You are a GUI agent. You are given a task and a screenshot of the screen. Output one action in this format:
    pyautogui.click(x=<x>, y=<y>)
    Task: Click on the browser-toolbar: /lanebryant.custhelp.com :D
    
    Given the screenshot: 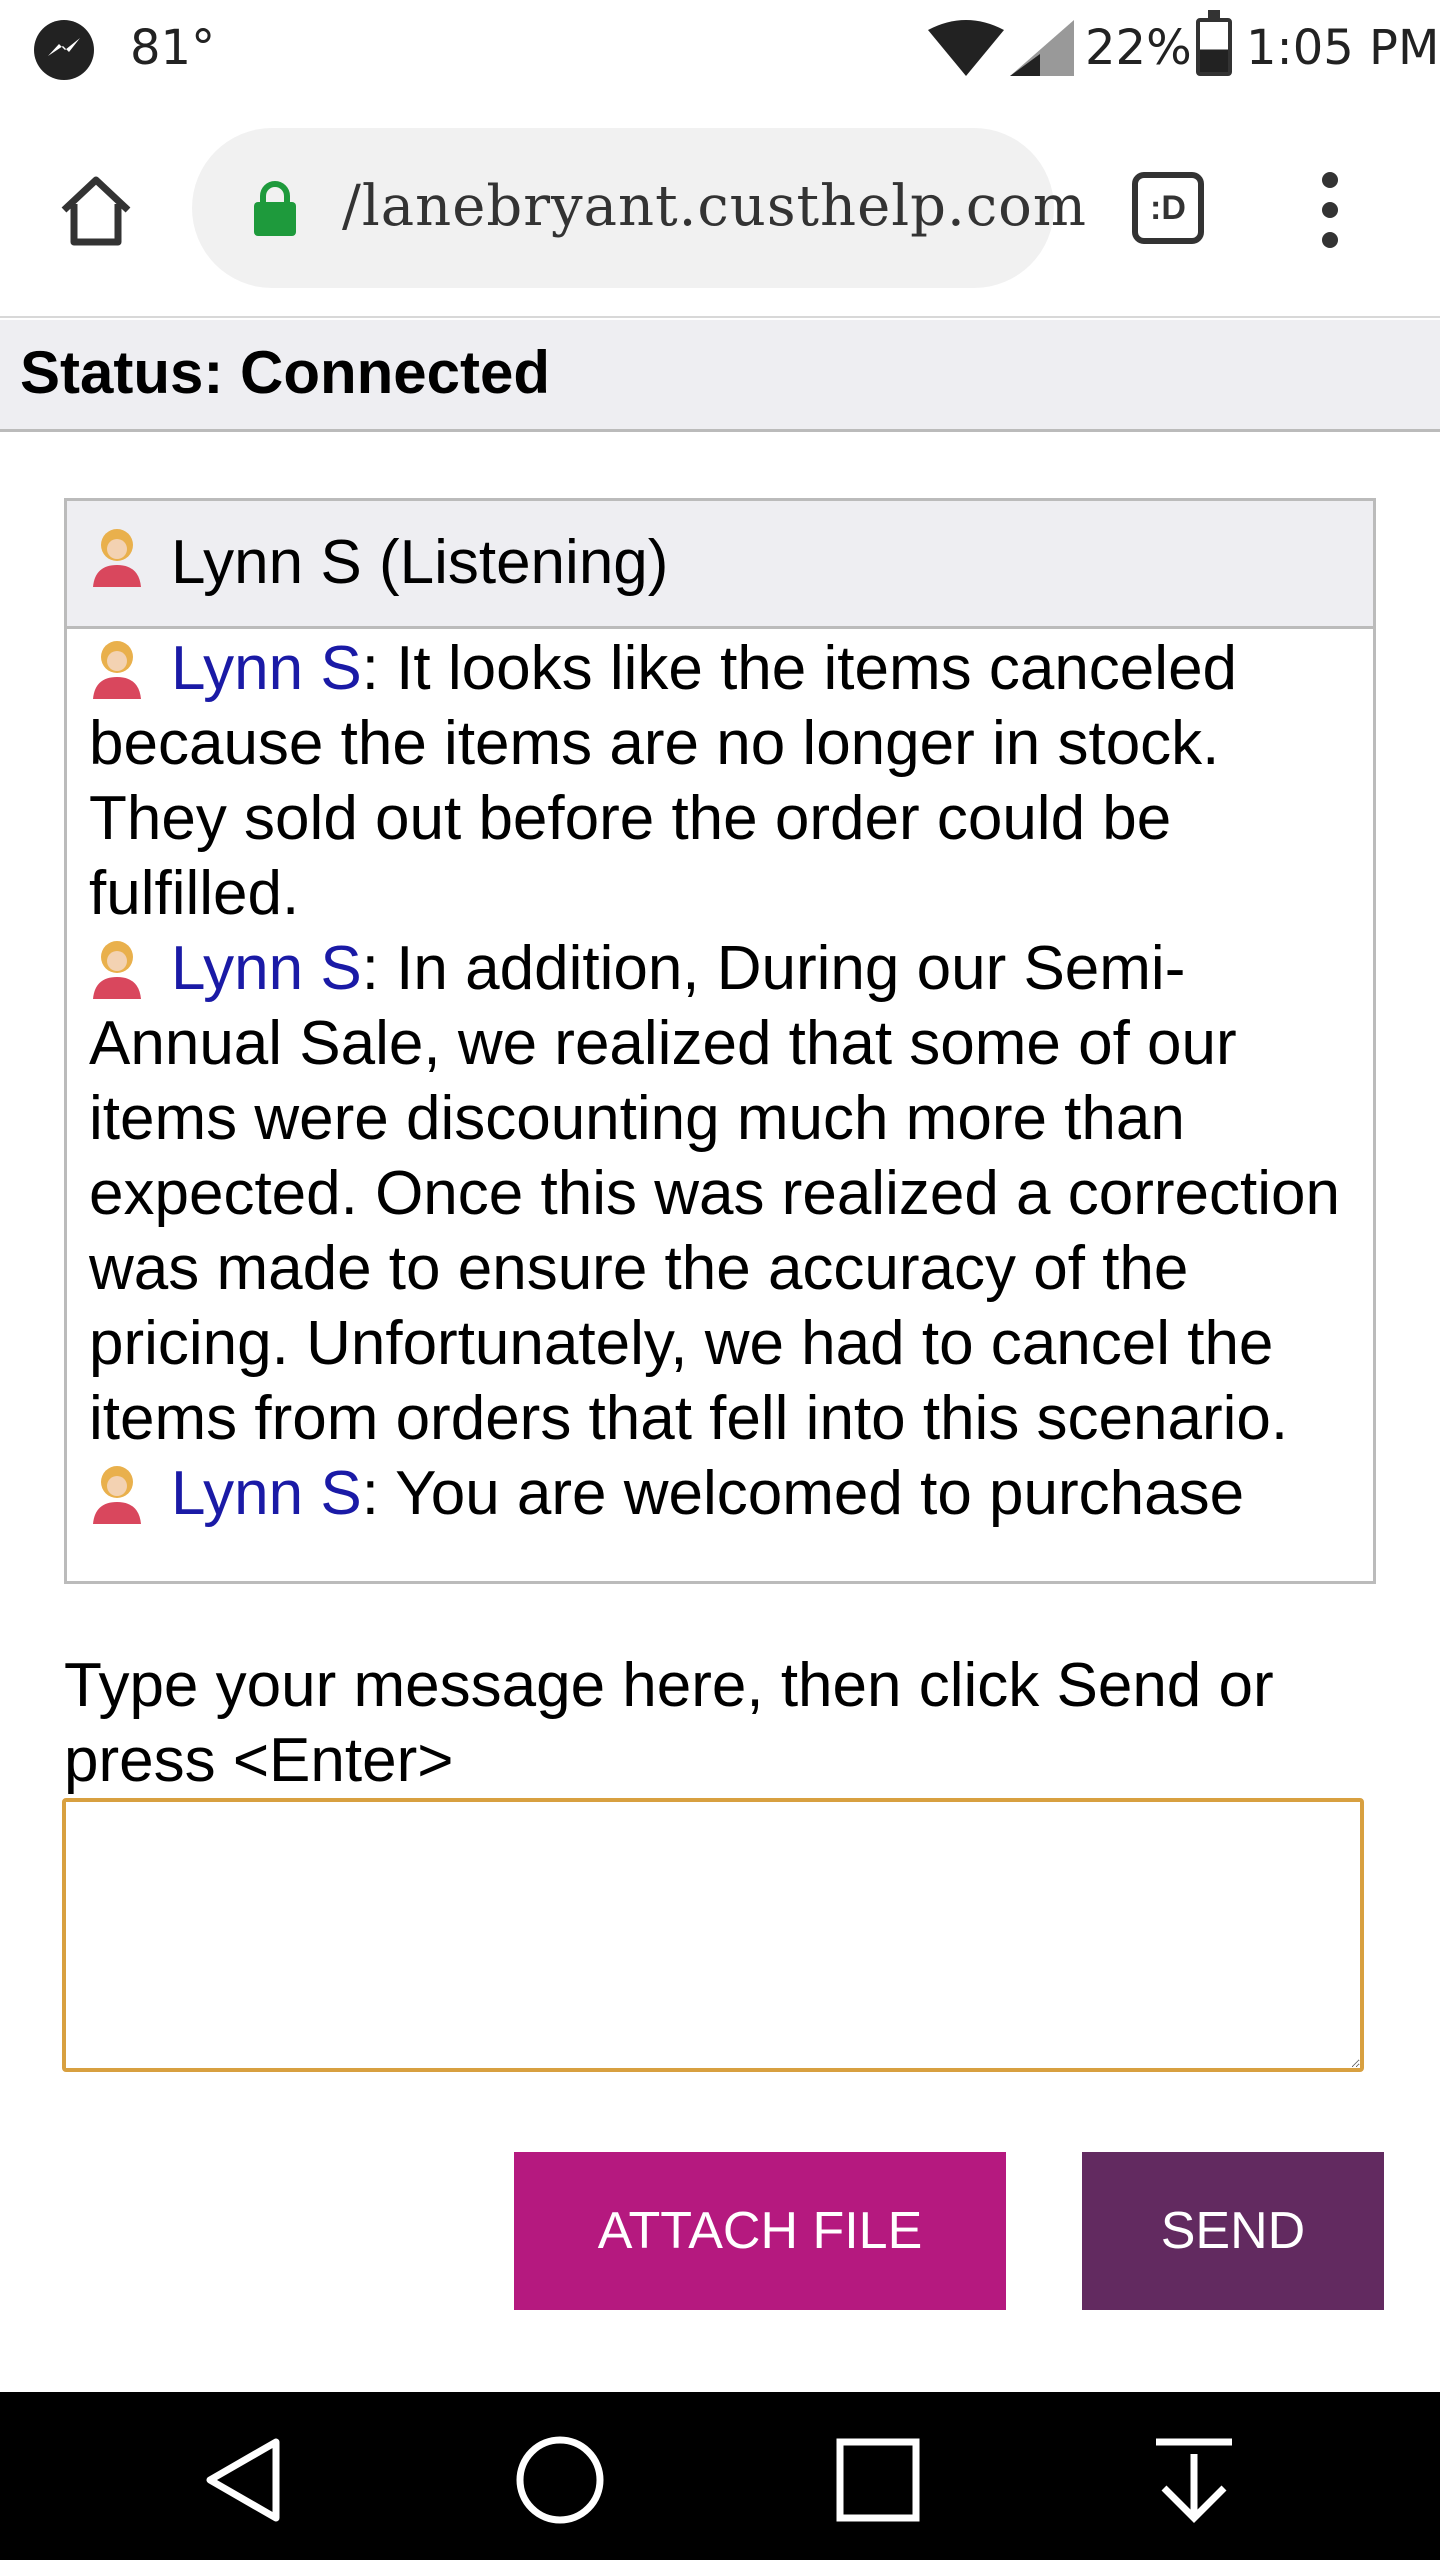 What is the action you would take?
    pyautogui.click(x=720, y=209)
    